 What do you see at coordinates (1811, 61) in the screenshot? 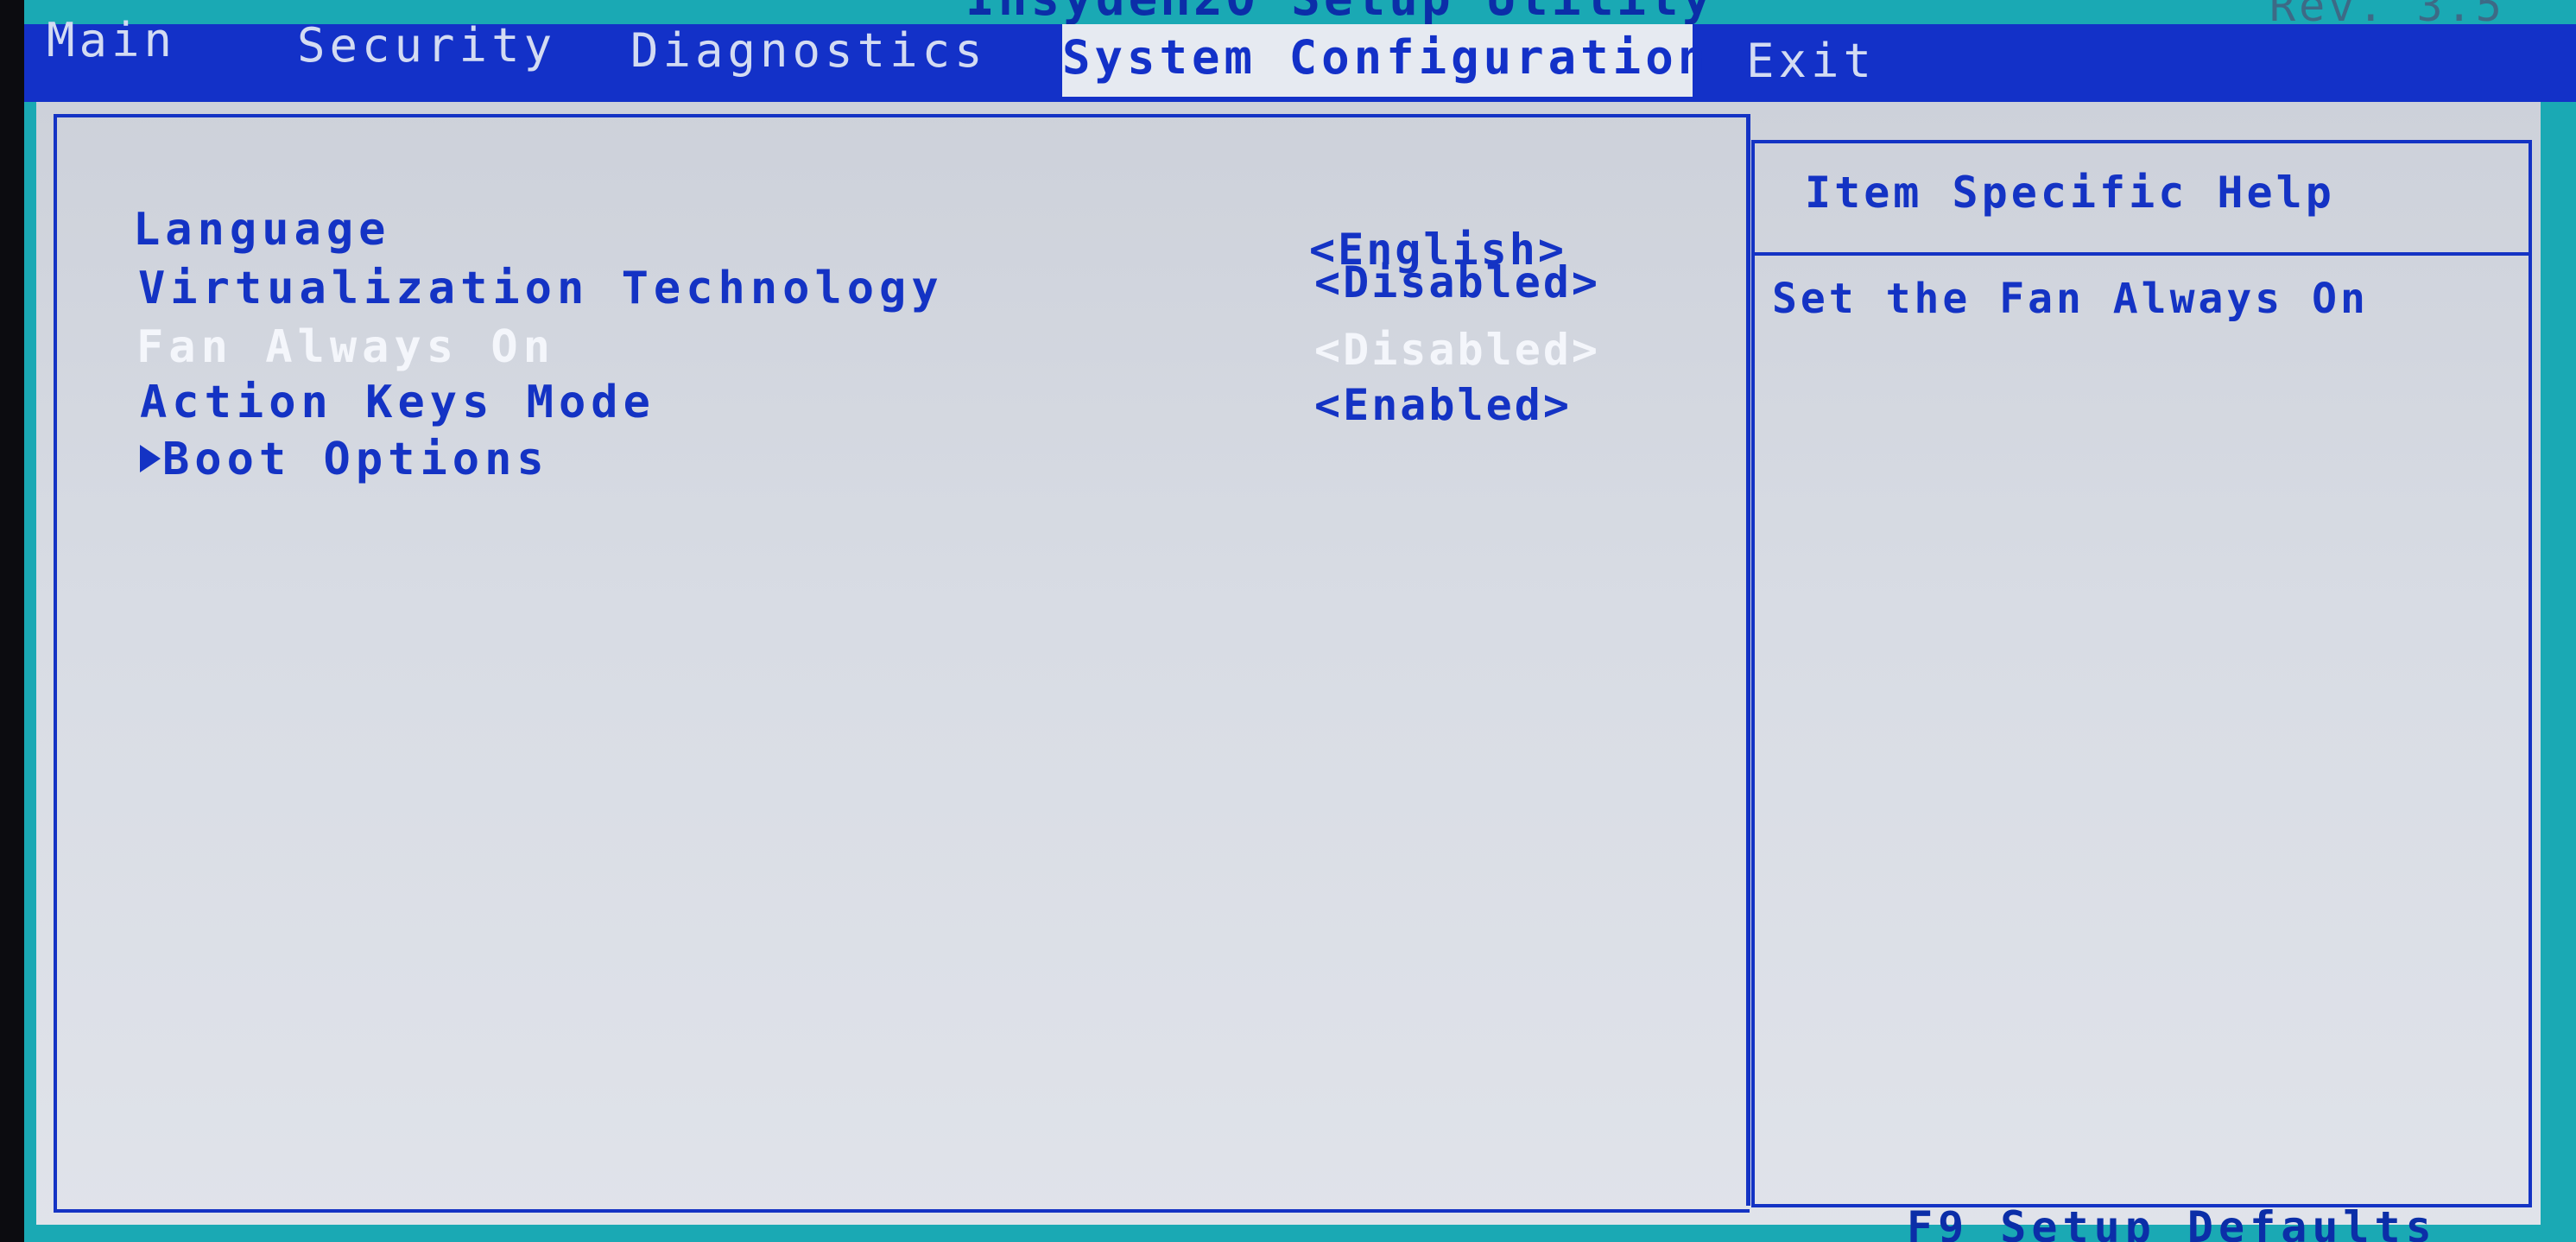
I see `tab-exit-label: Exit` at bounding box center [1811, 61].